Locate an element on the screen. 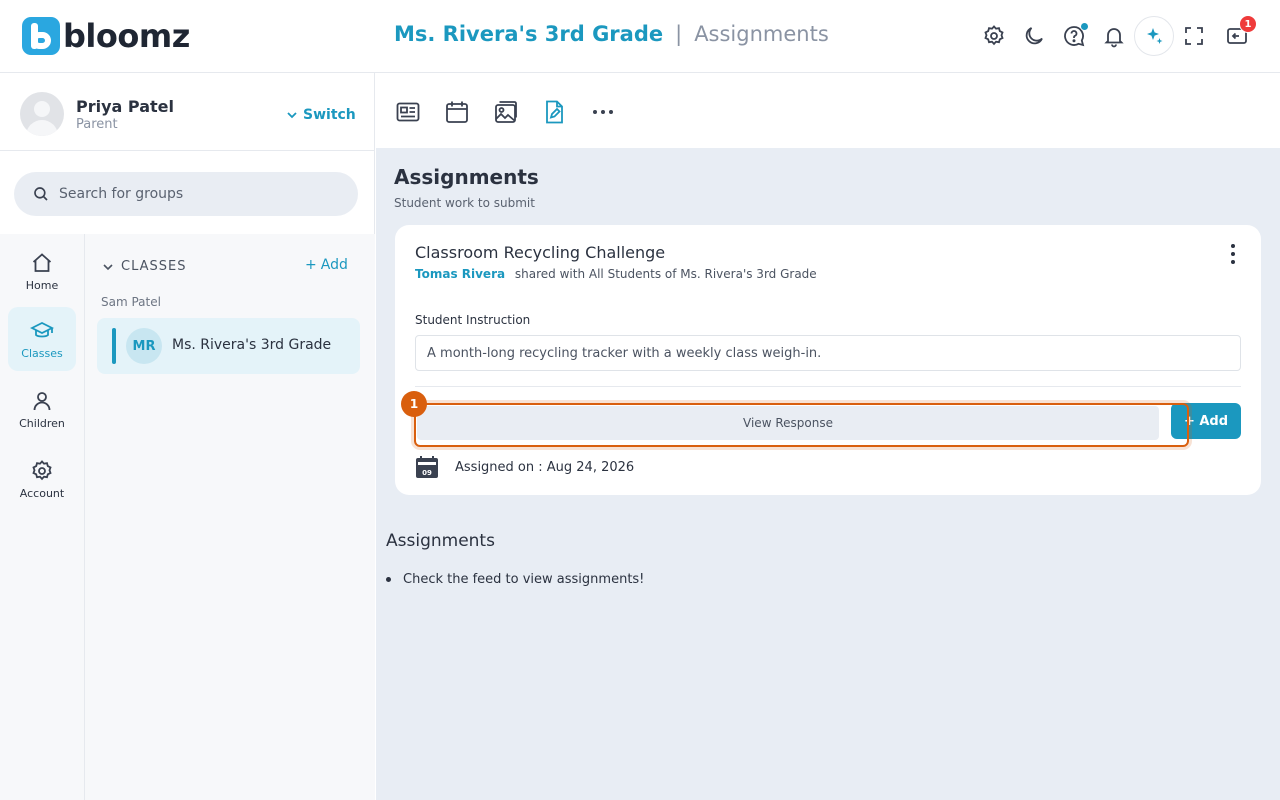 Image resolution: width=1280 pixels, height=800 pixels. logo-mark-icon is located at coordinates (41, 36).